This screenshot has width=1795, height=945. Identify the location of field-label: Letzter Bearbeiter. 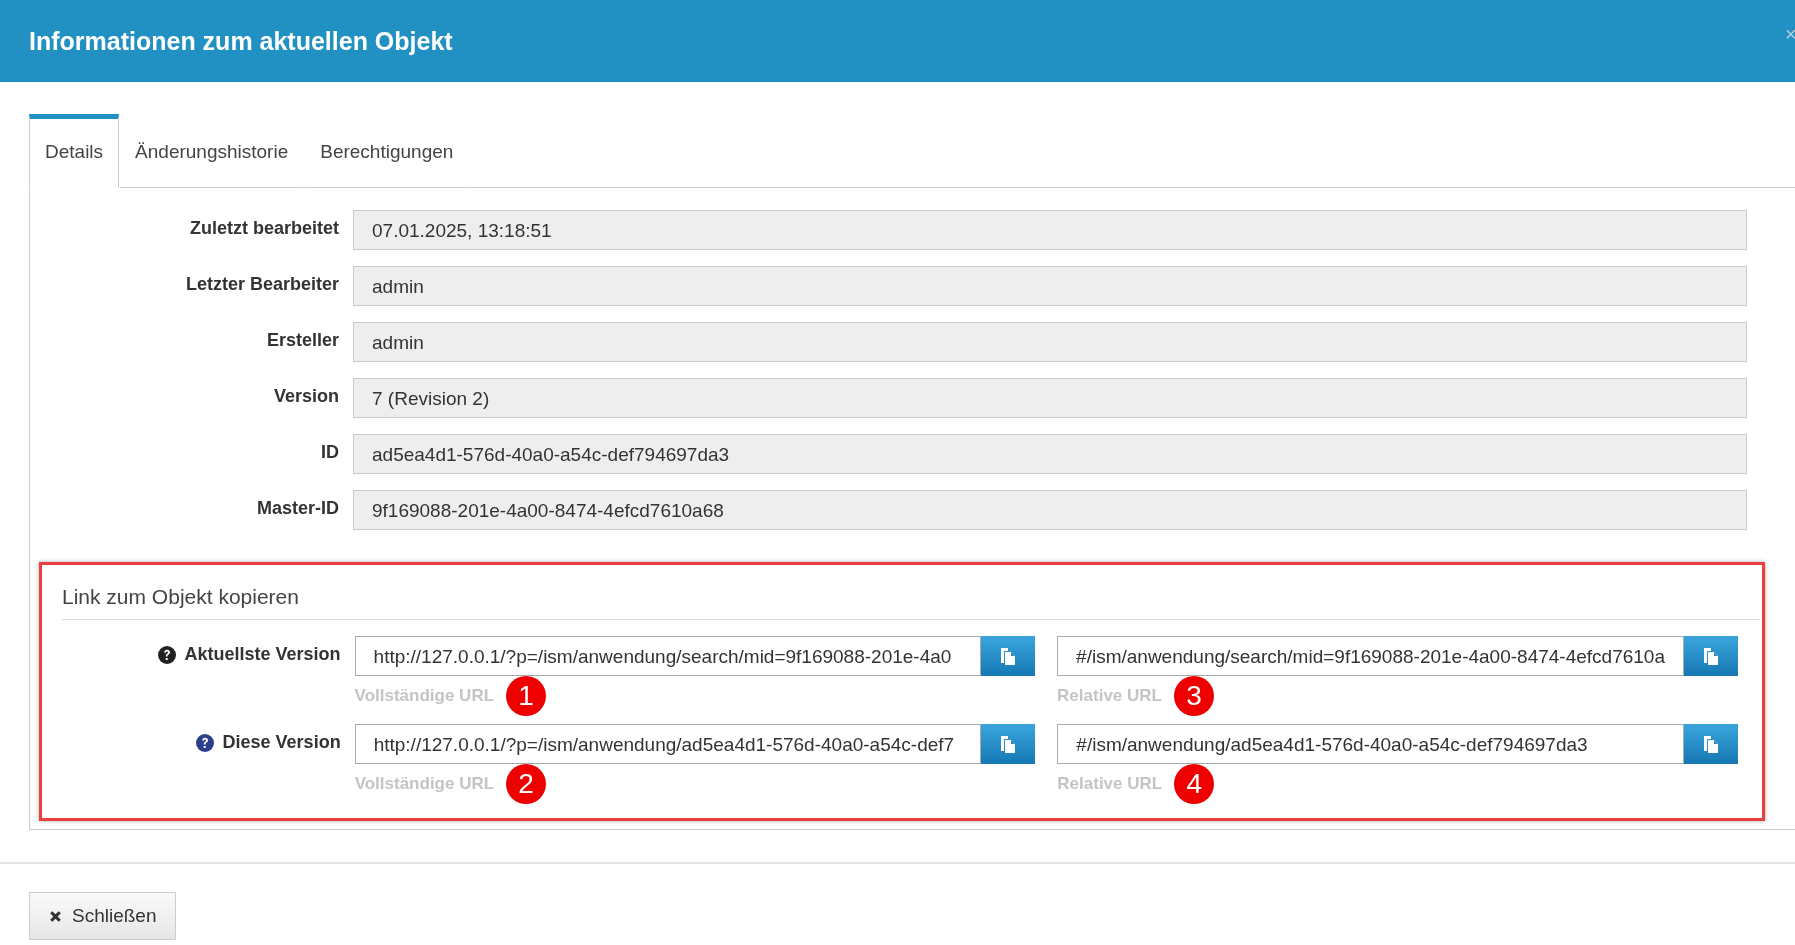
(261, 284).